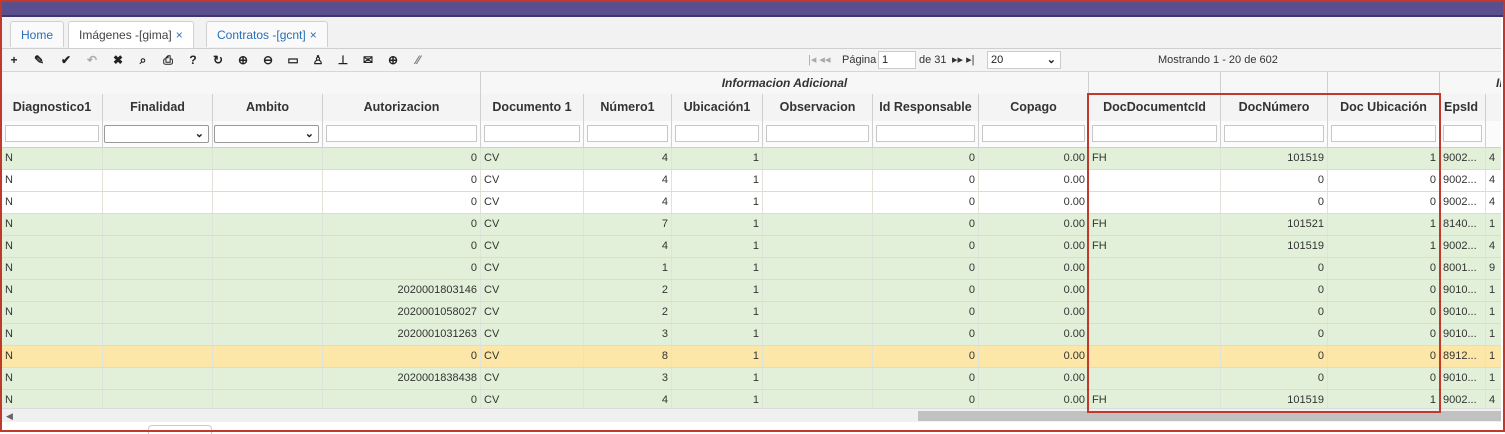 Image resolution: width=1505 pixels, height=434 pixels. Describe the element at coordinates (751, 269) in the screenshot. I see `table-row: N 0 CV 1 1 0 0.00 0 0 8001... 9` at that location.